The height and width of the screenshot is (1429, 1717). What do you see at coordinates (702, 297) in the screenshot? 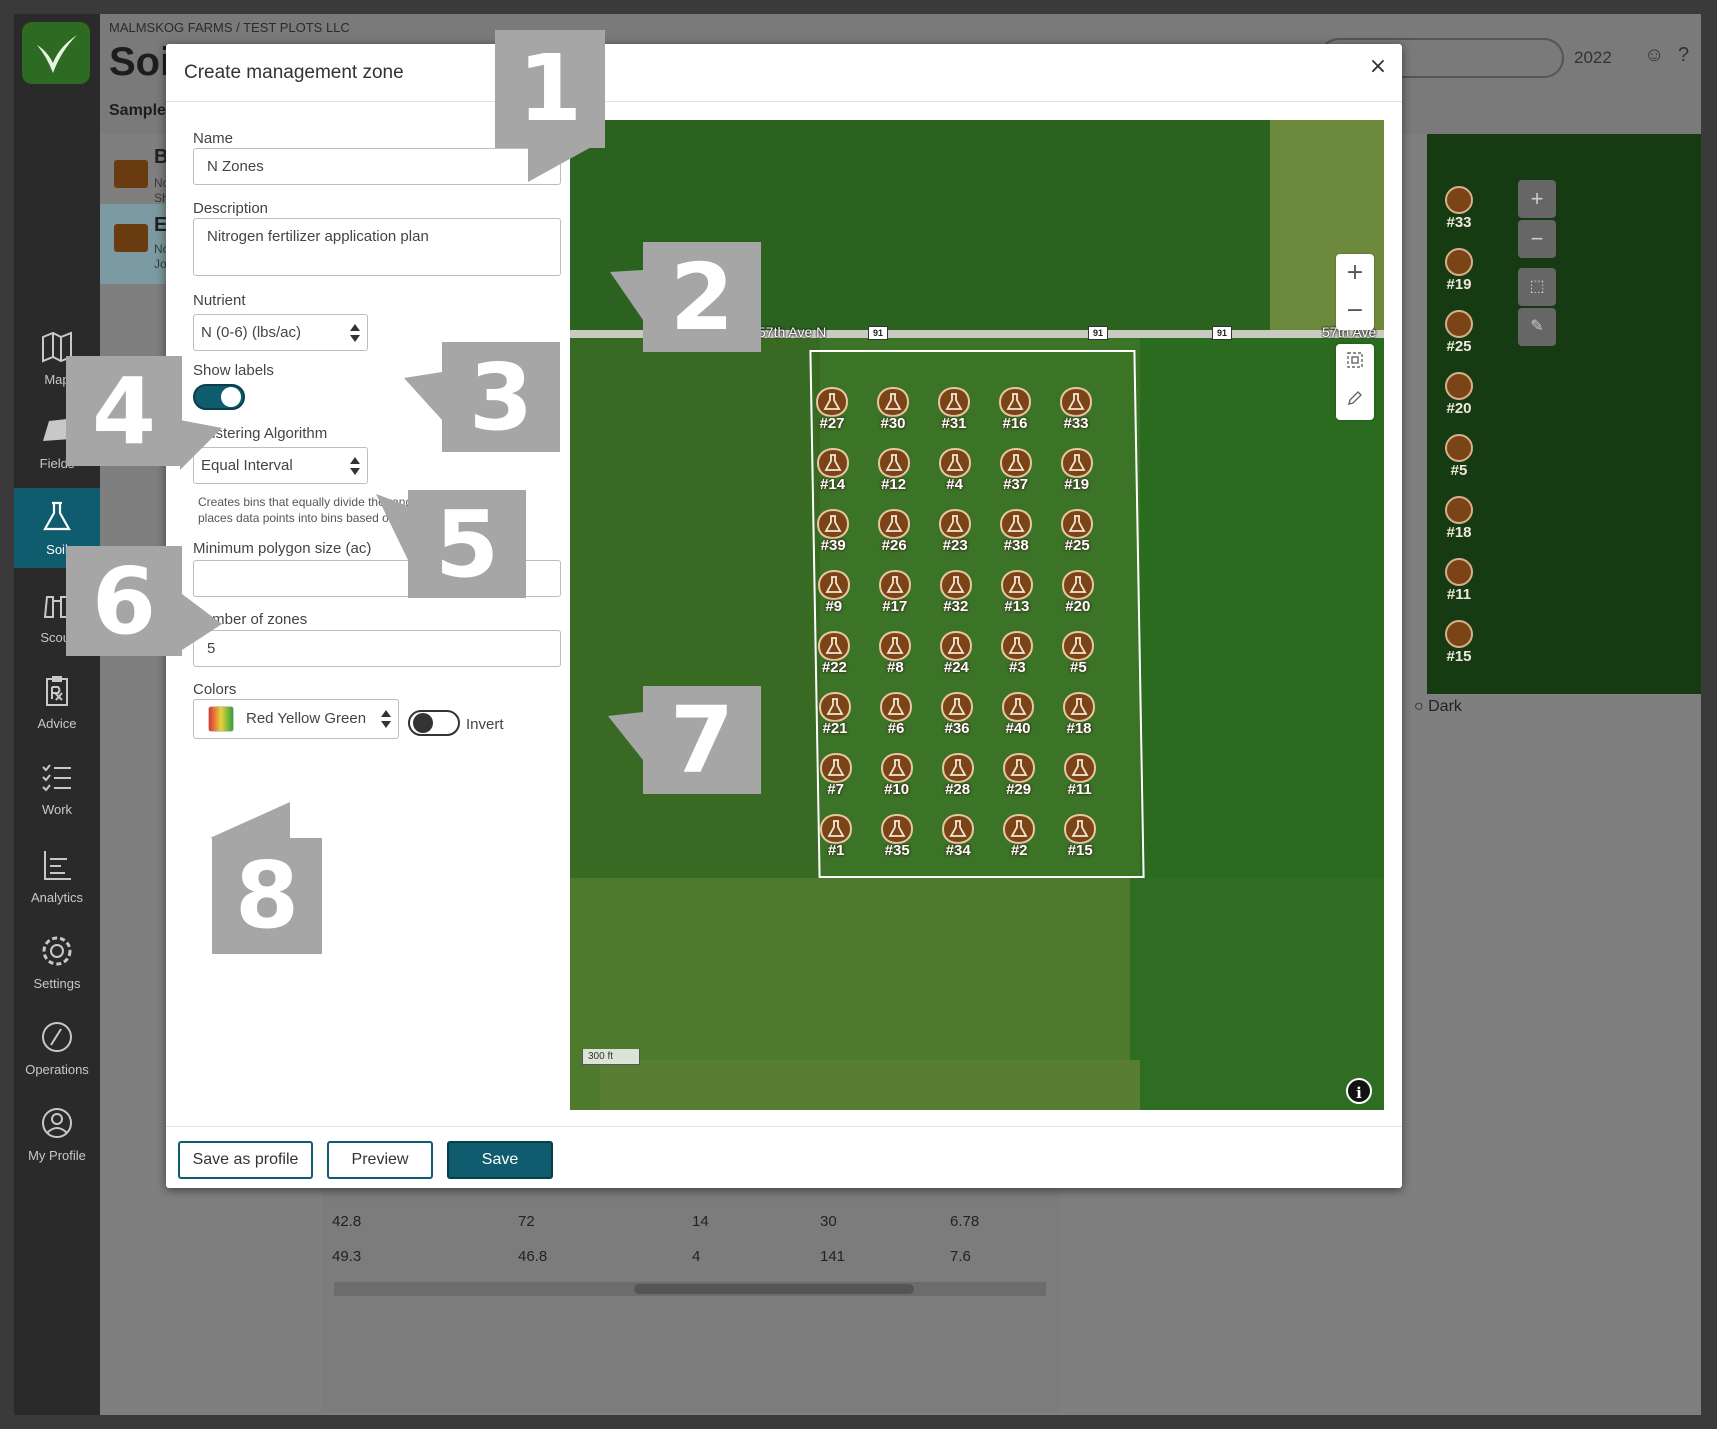
I see `callout-2: 2` at bounding box center [702, 297].